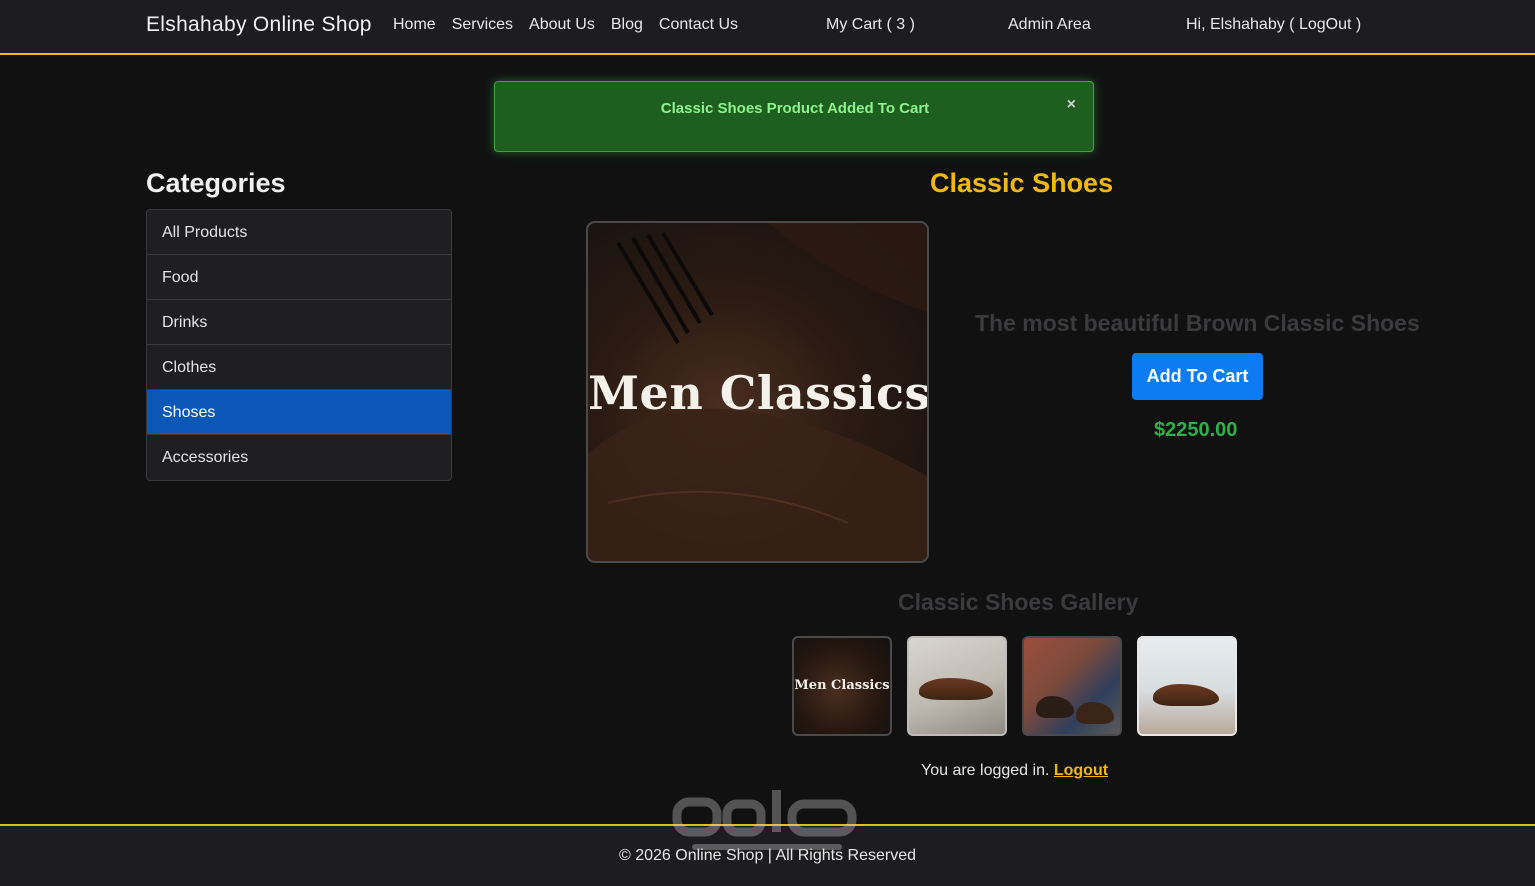 The width and height of the screenshot is (1535, 886). I want to click on categories-title: Categories, so click(216, 183).